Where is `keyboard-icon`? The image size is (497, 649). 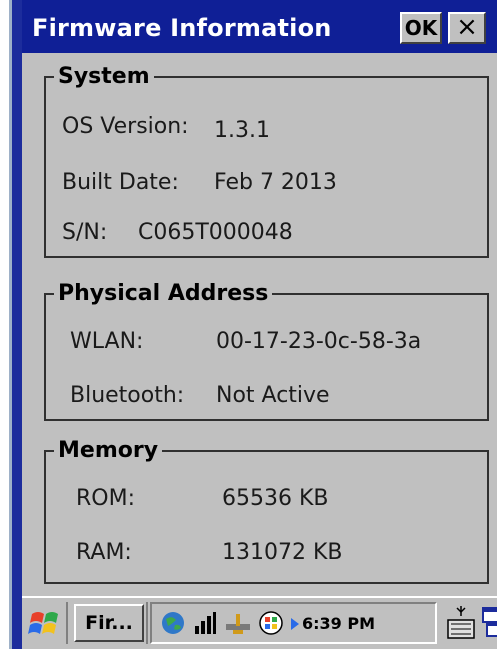
keyboard-icon is located at coordinates (461, 625).